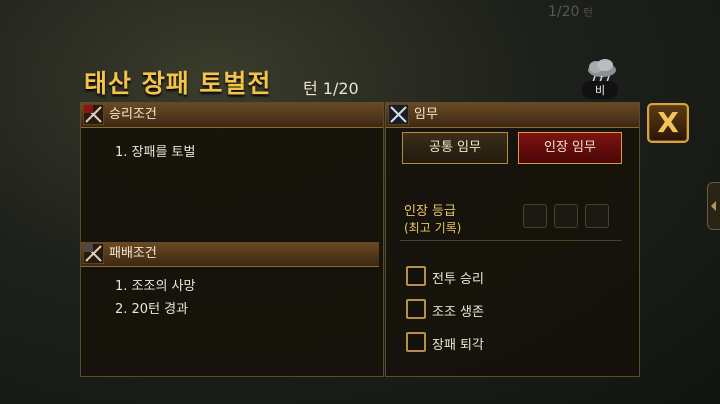 Image resolution: width=720 pixels, height=404 pixels. I want to click on page-title: 태산 장패 토벌전, so click(178, 83).